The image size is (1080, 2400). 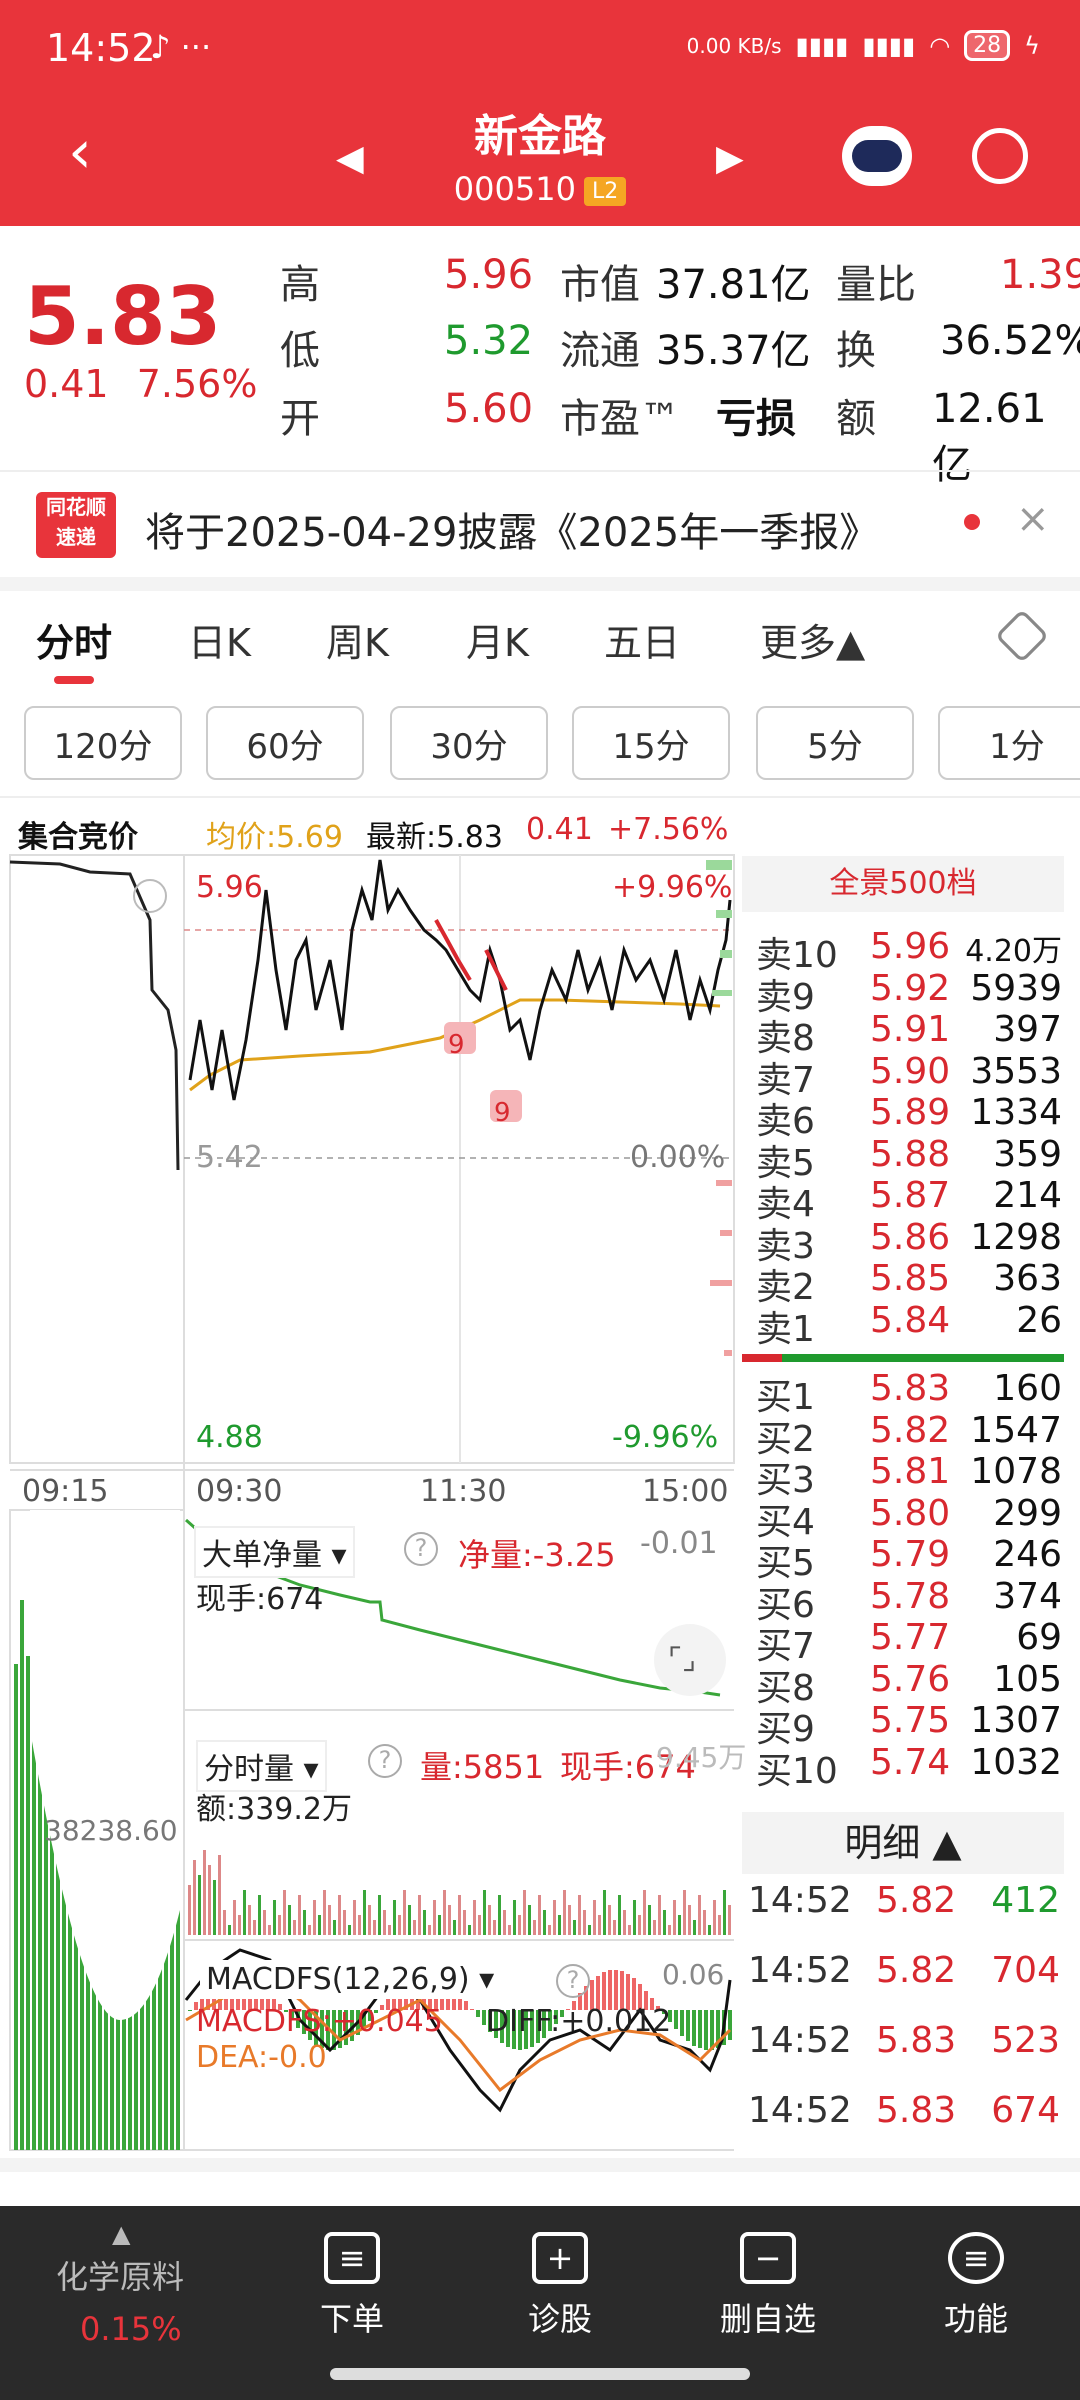 What do you see at coordinates (911, 1076) in the screenshot?
I see `ask-row: 卖7 5.90 3553` at bounding box center [911, 1076].